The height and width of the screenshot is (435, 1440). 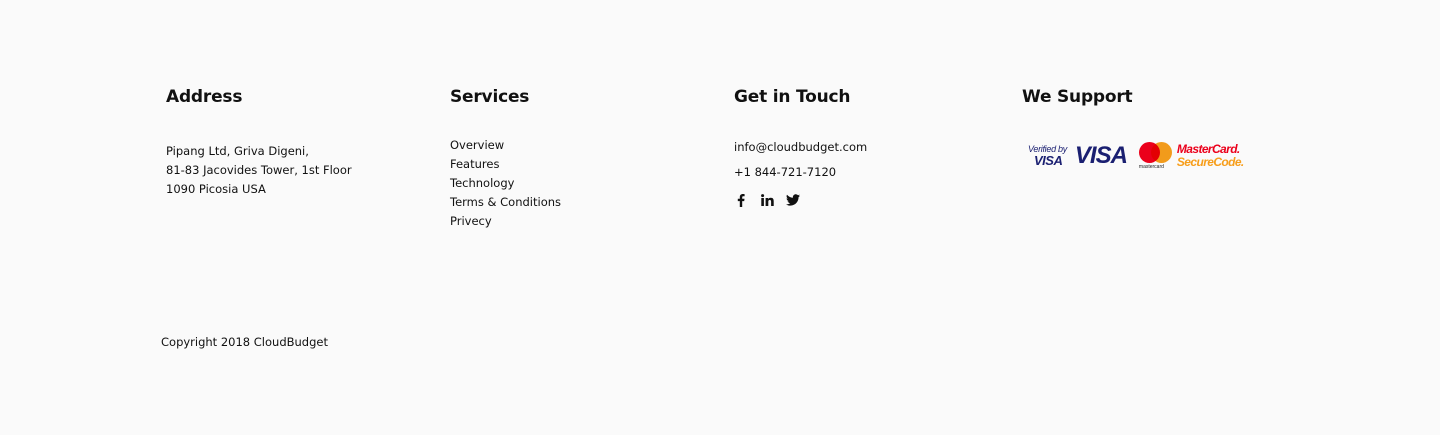 I want to click on mastercard-circles-icon: mastercard, so click(x=1155, y=156).